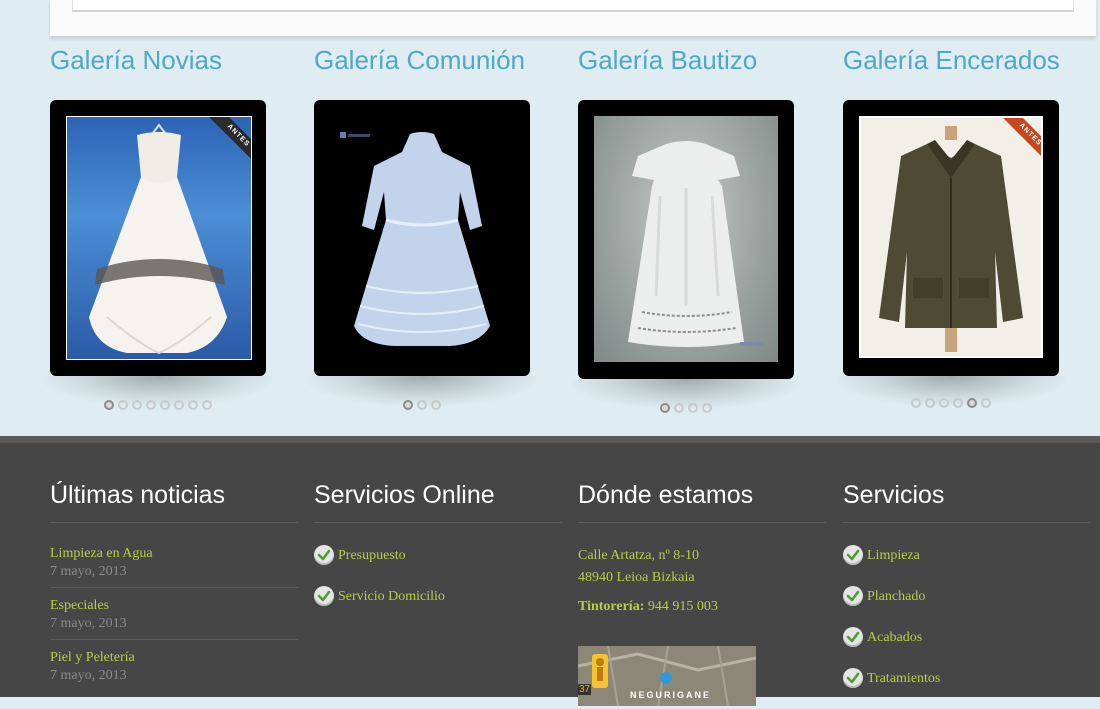  What do you see at coordinates (611, 606) in the screenshot?
I see `phone-label: Tintorería:` at bounding box center [611, 606].